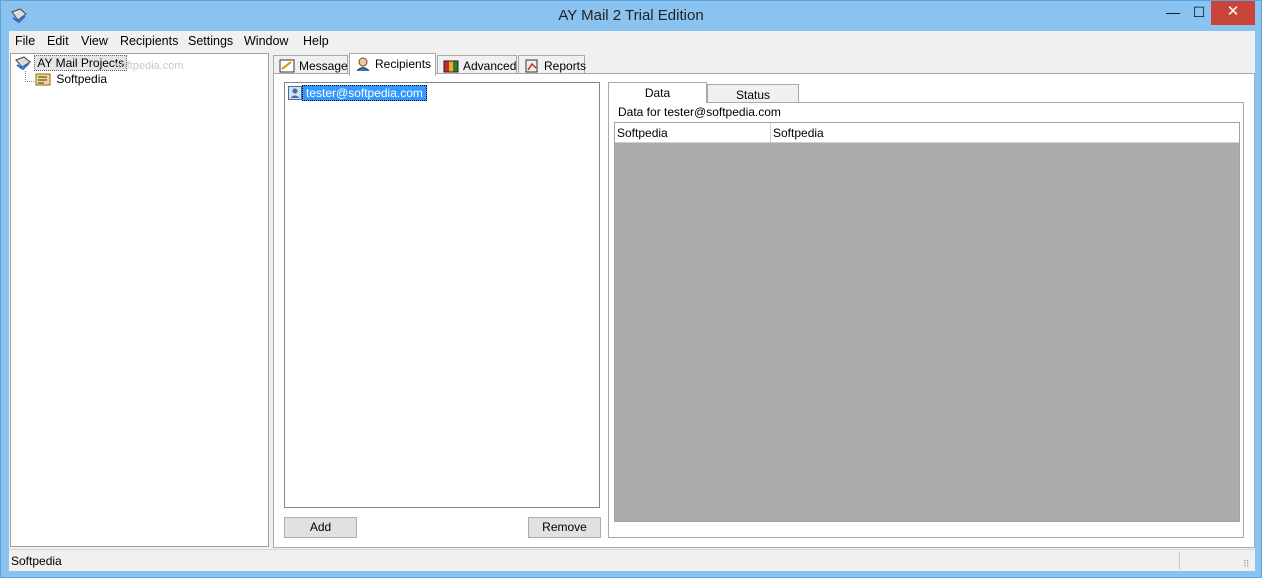 The width and height of the screenshot is (1262, 578). I want to click on advanced-icon, so click(451, 66).